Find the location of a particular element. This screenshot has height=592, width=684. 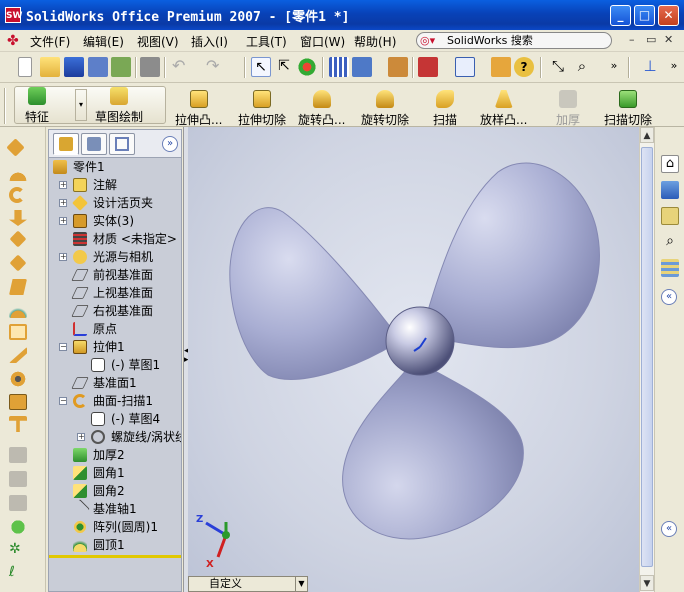

thicken-button: 加厚 is located at coordinates (568, 109).